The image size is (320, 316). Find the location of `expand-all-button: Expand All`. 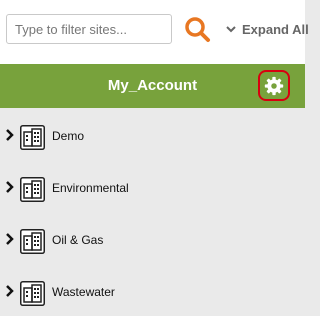

expand-all-button: Expand All is located at coordinates (267, 29).